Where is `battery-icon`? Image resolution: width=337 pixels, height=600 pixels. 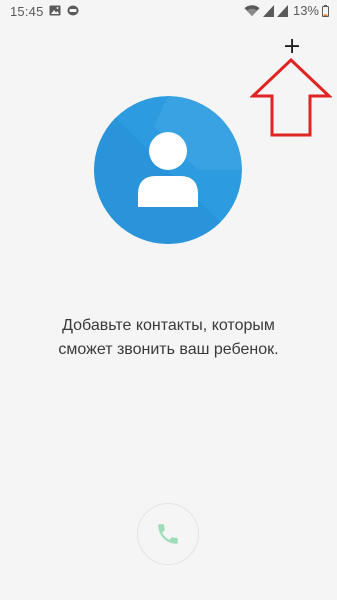 battery-icon is located at coordinates (325, 10).